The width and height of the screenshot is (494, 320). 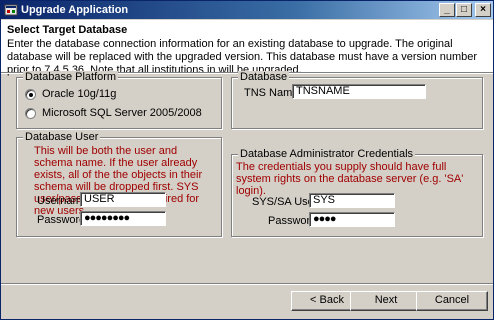 What do you see at coordinates (123, 218) in the screenshot?
I see `password-input: ●●●●●●●●` at bounding box center [123, 218].